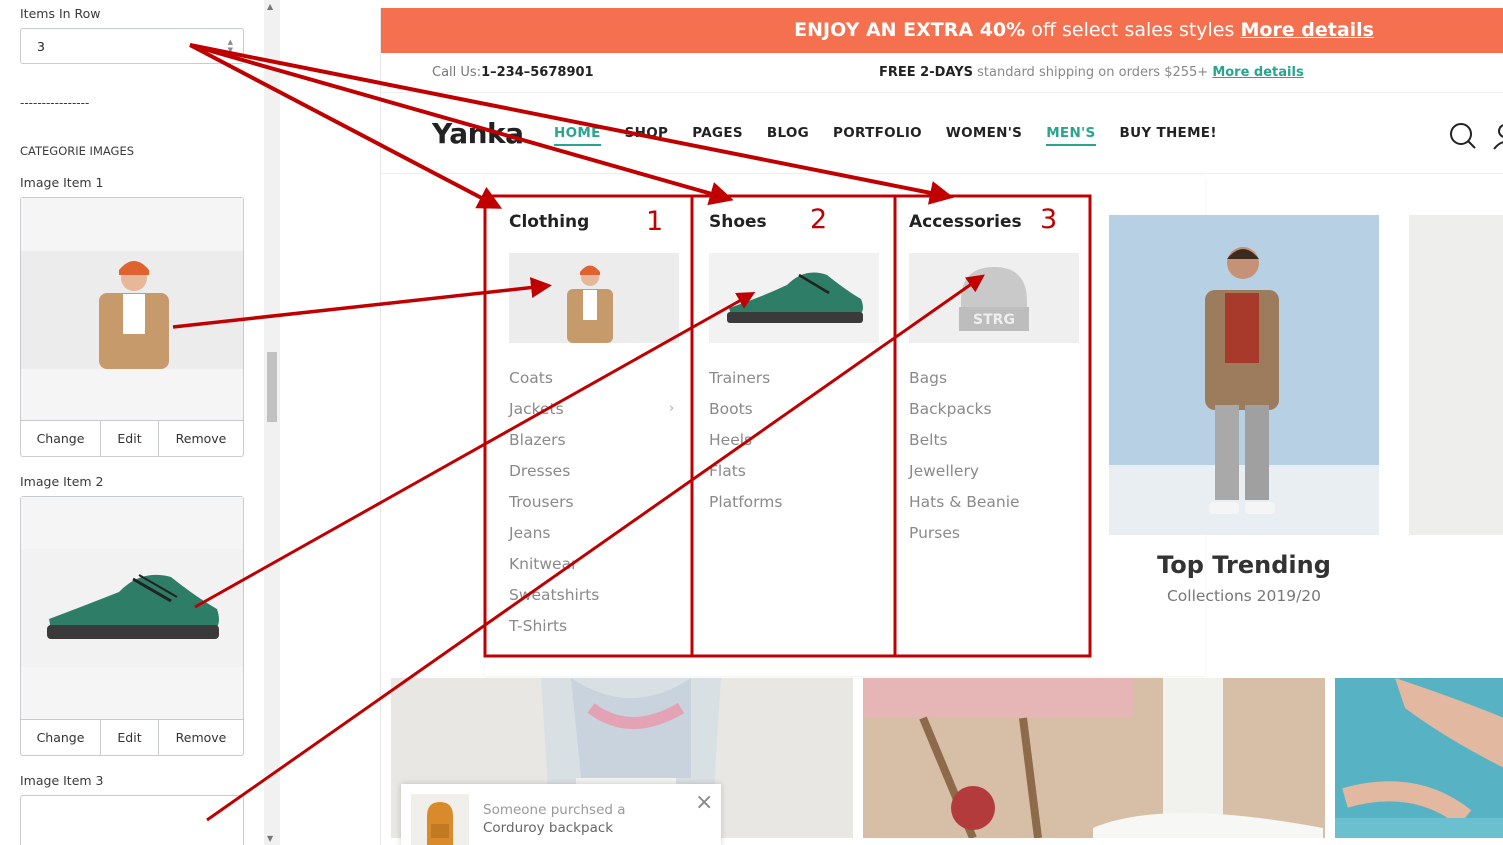  What do you see at coordinates (964, 414) in the screenshot?
I see `menu-link: Backpacks` at bounding box center [964, 414].